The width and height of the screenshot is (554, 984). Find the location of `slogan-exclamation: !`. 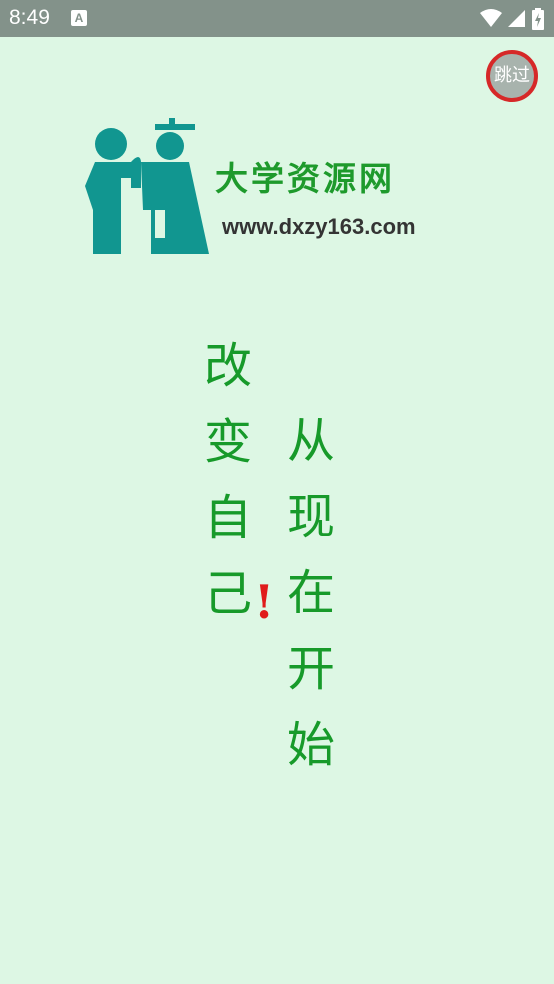

slogan-exclamation: ! is located at coordinates (264, 602).